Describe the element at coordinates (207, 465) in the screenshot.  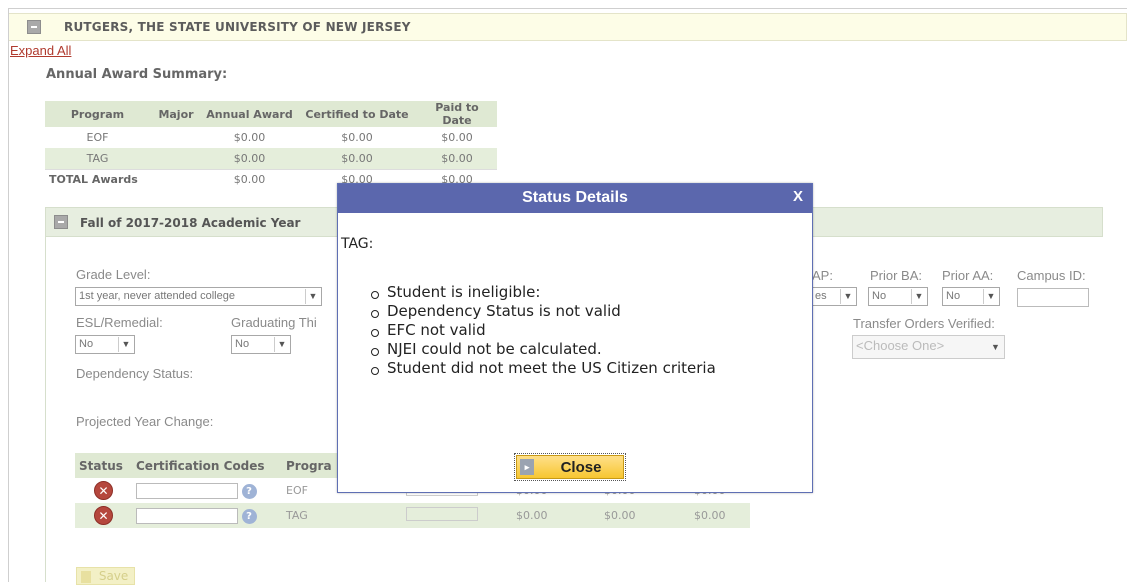
I see `column-header: Certification Codes` at that location.